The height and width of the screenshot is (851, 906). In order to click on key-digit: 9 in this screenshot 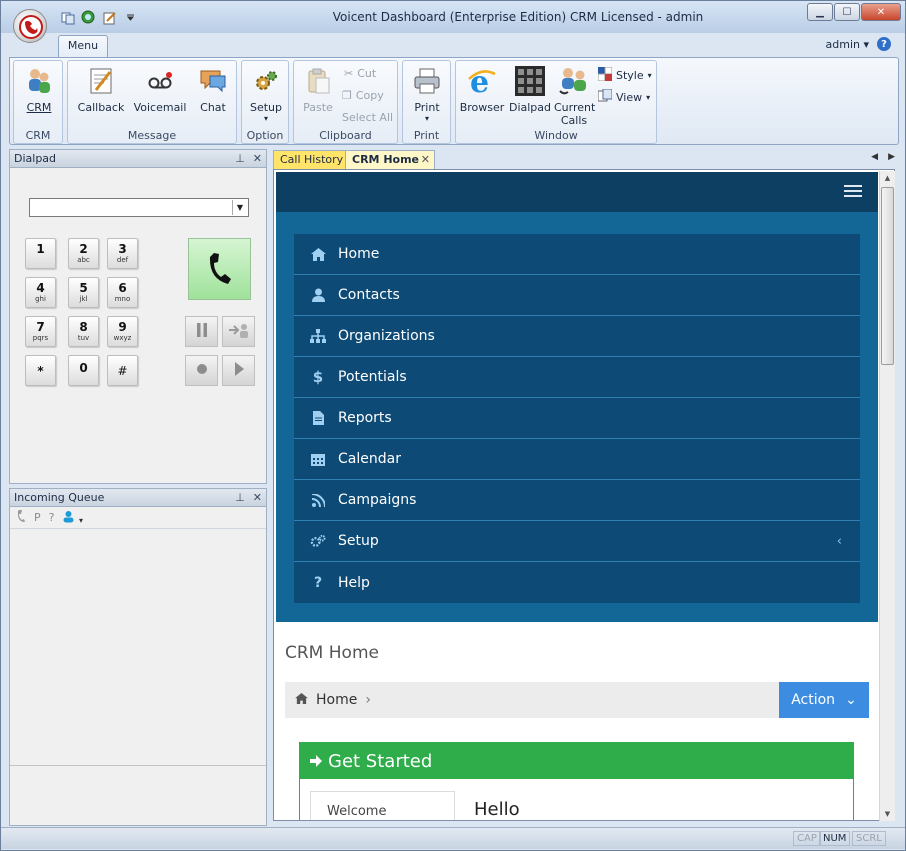, I will do `click(122, 327)`.